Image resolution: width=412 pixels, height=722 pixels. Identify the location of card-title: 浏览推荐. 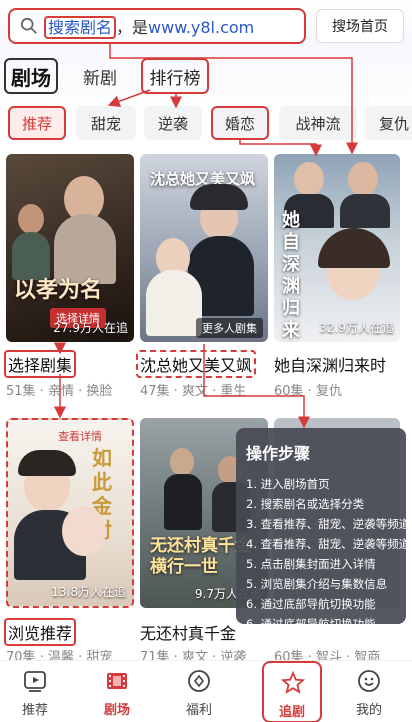
(40, 632).